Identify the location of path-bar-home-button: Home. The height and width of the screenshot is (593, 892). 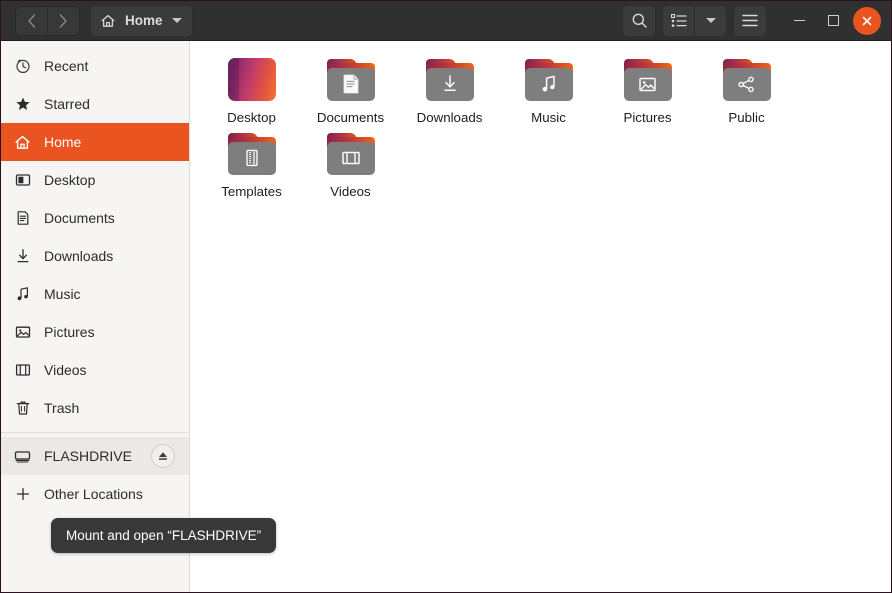
(141, 20).